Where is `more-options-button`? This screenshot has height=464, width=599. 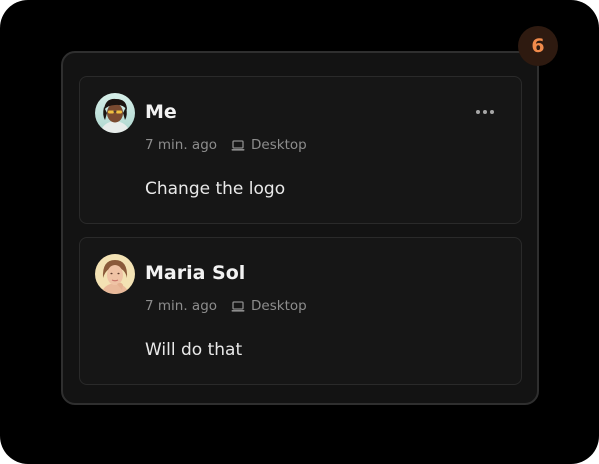
more-options-button is located at coordinates (485, 112).